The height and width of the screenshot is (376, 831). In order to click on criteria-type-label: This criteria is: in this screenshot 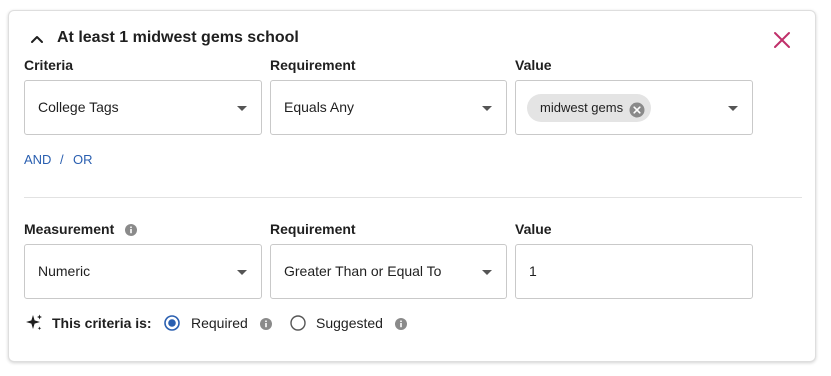, I will do `click(102, 323)`.